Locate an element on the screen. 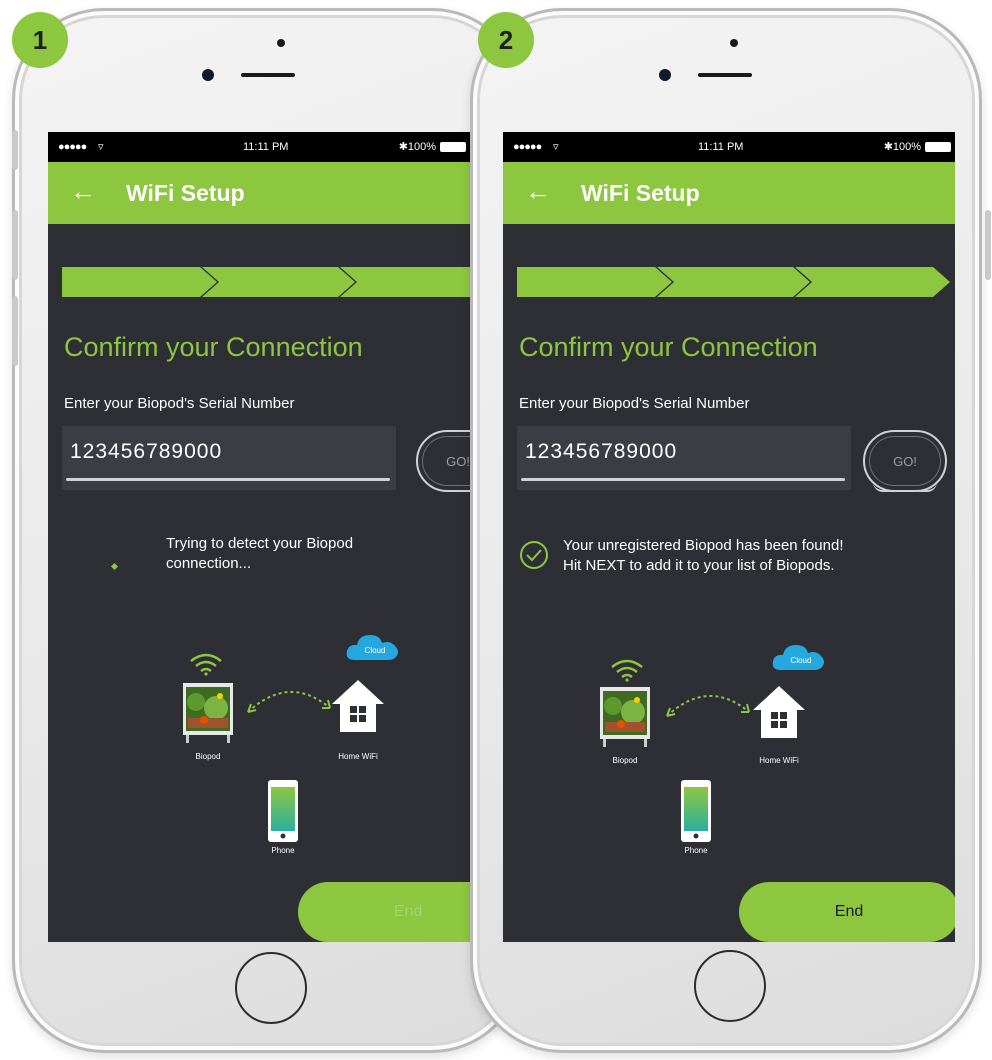 The width and height of the screenshot is (992, 1060). check-circle-icon is located at coordinates (534, 555).